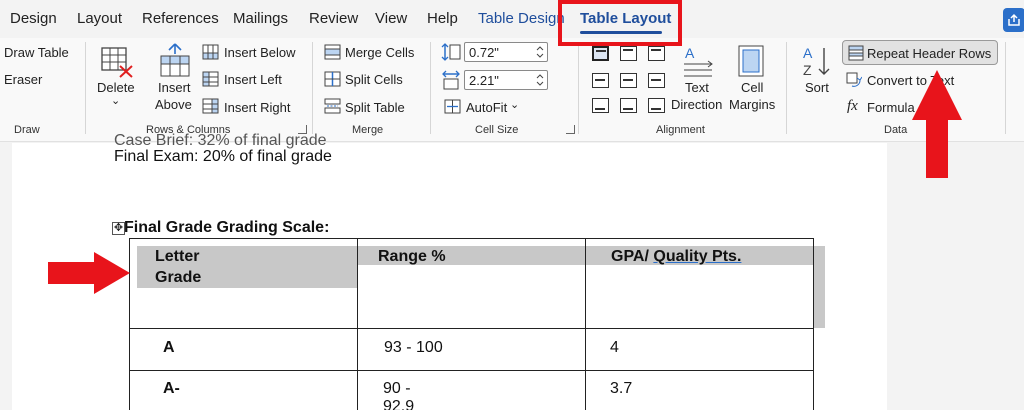 The width and height of the screenshot is (1024, 410). I want to click on sort-button: Sort, so click(817, 87).